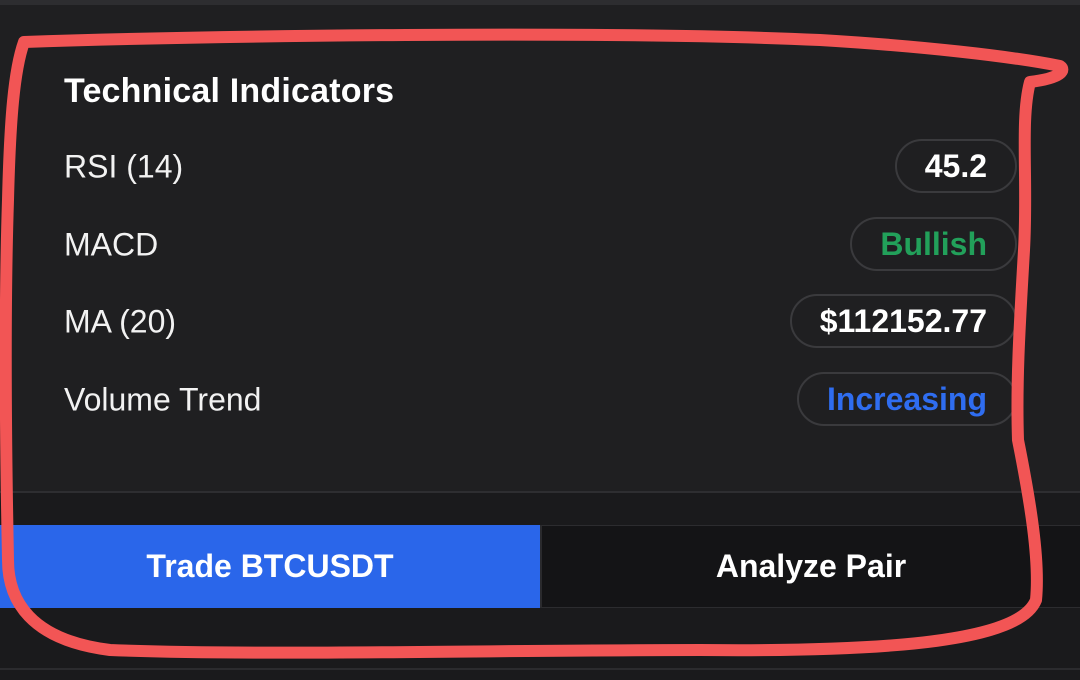 The width and height of the screenshot is (1080, 680). What do you see at coordinates (903, 321) in the screenshot?
I see `indicator-value-badge: $112152.77` at bounding box center [903, 321].